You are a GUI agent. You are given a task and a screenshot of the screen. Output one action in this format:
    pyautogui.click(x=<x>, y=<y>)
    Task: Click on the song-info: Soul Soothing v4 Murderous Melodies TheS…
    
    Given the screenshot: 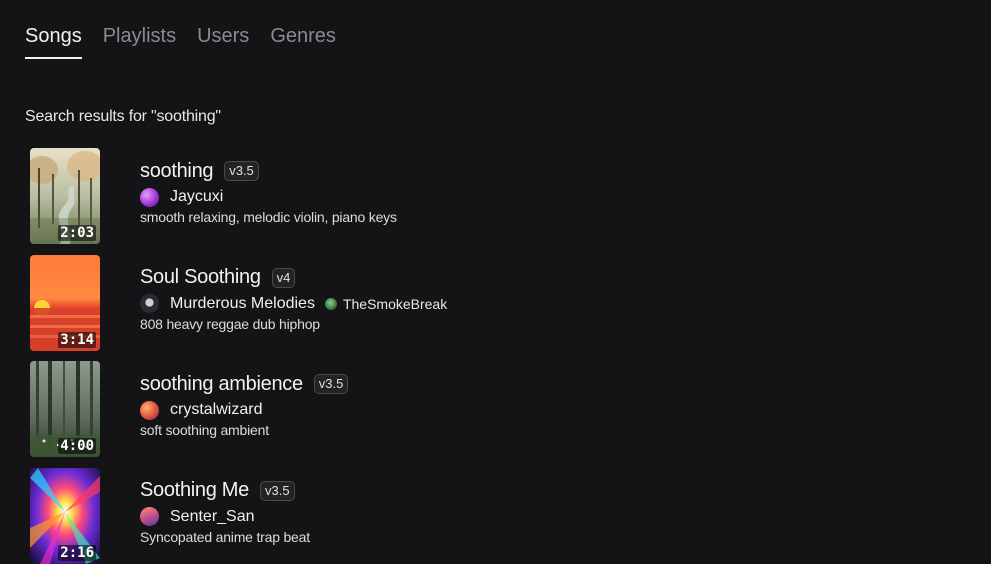 What is the action you would take?
    pyautogui.click(x=293, y=298)
    